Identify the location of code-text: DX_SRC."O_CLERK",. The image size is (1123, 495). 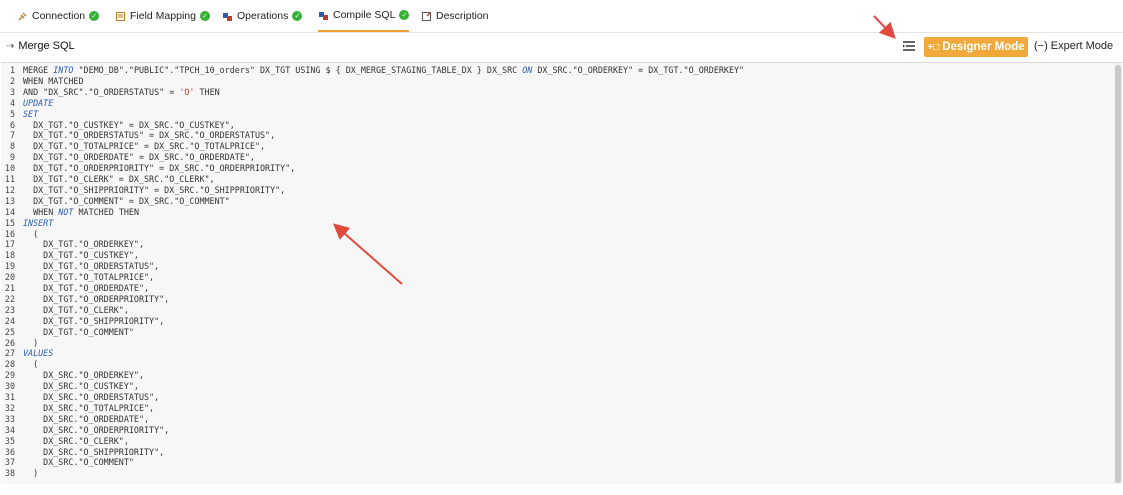
(76, 441).